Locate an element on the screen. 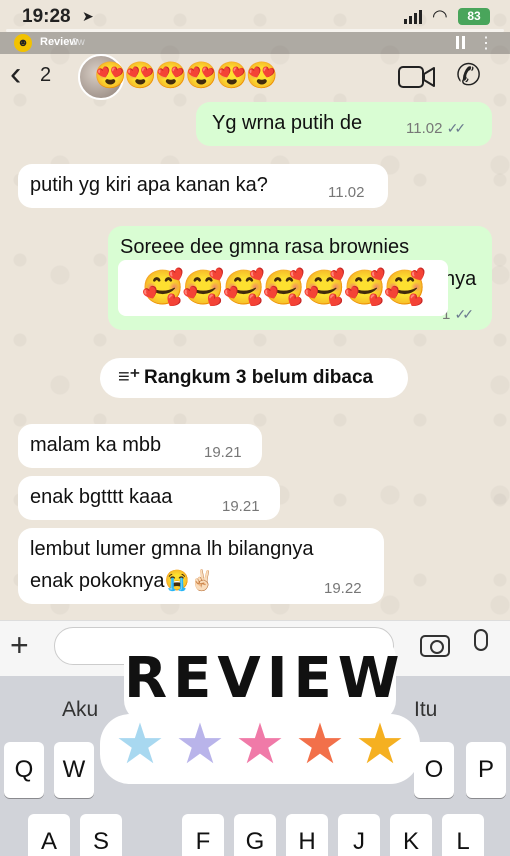  key-w: W is located at coordinates (74, 770).